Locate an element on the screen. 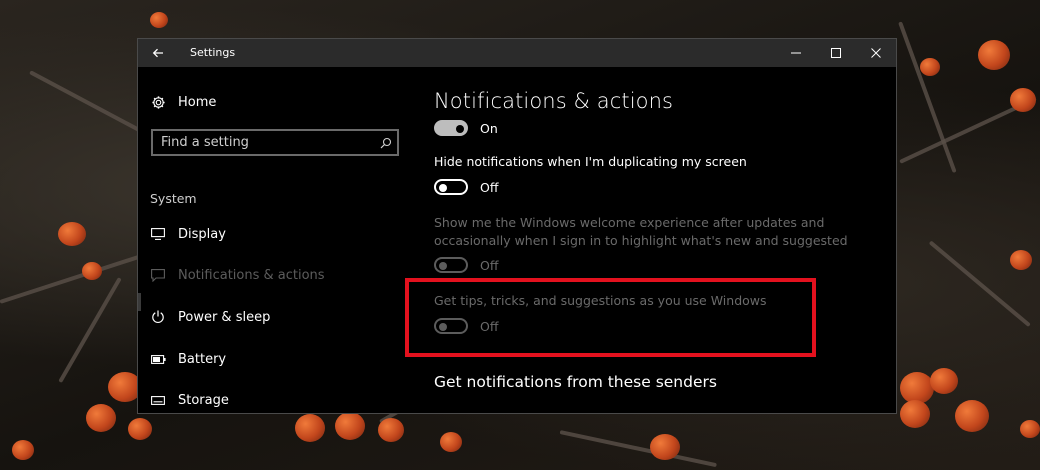  window-title: Settings is located at coordinates (213, 52).